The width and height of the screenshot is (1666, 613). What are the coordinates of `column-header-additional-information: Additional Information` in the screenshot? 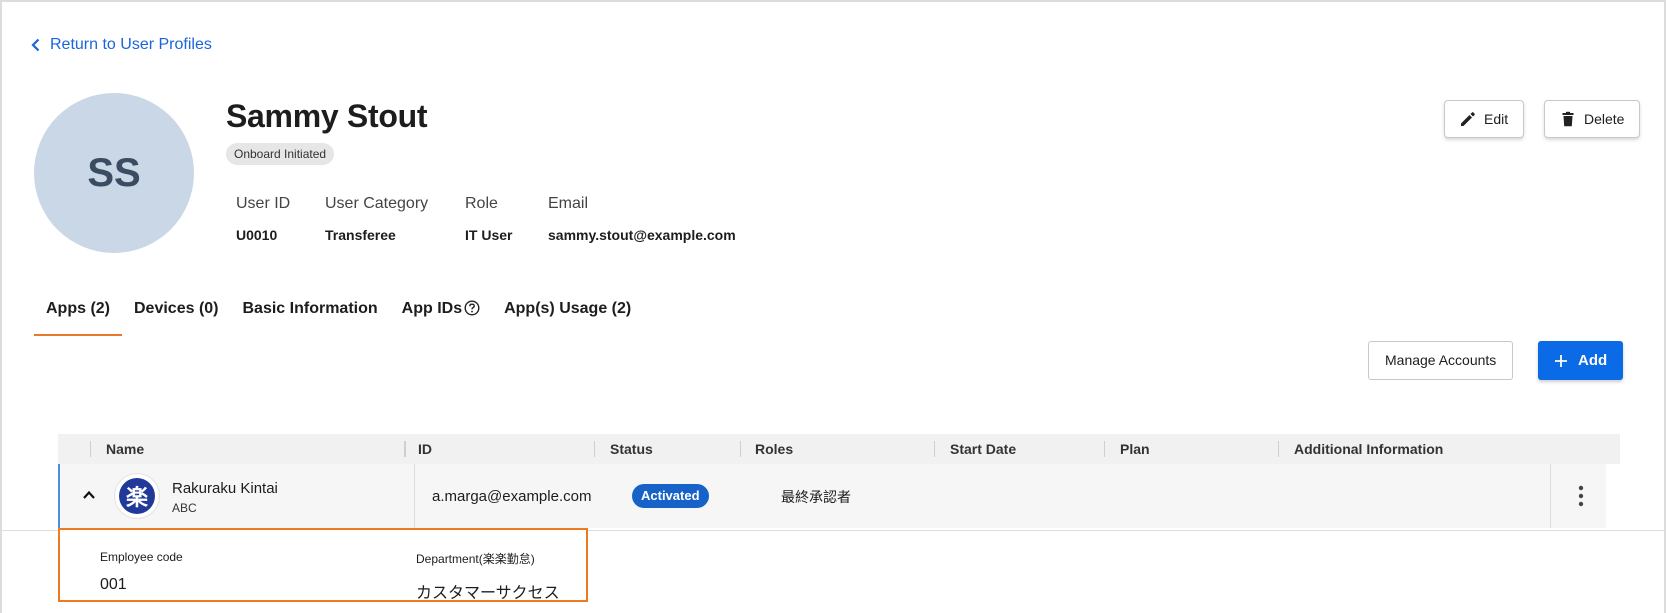 It's located at (1368, 449).